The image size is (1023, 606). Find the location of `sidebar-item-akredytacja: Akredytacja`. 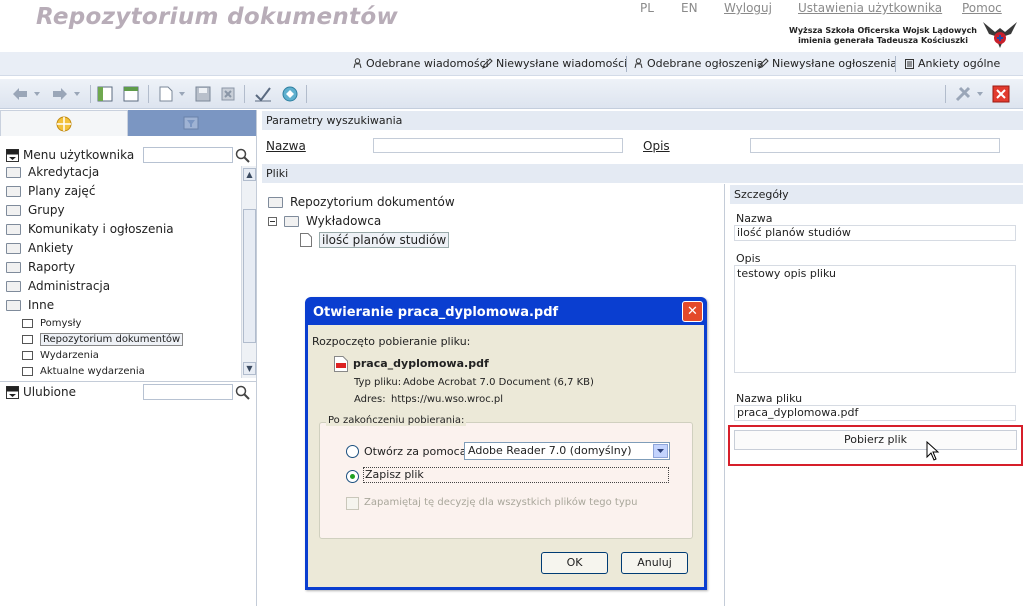

sidebar-item-akredytacja: Akredytacja is located at coordinates (52, 173).